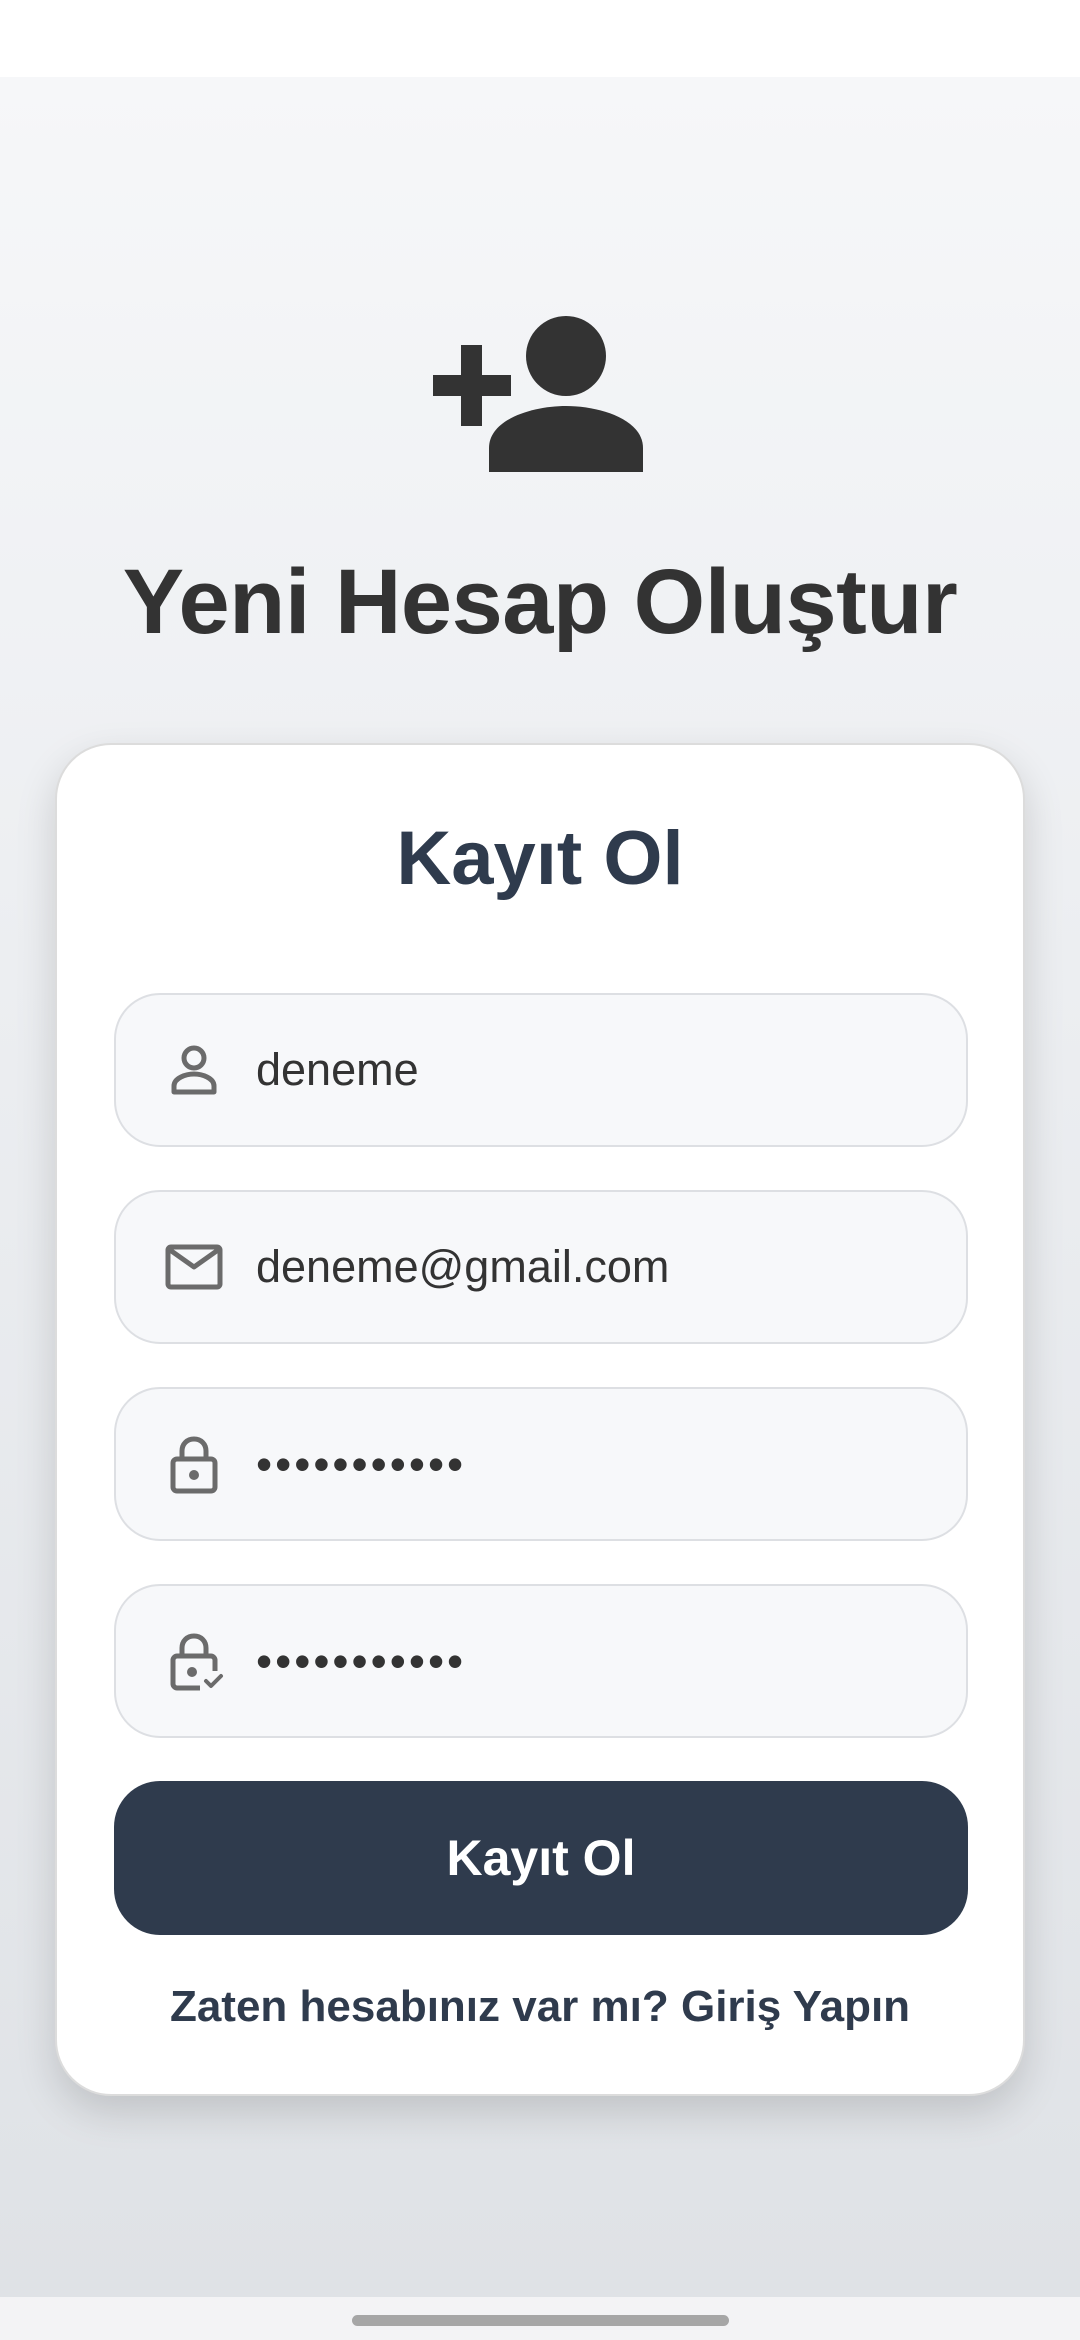  I want to click on page-title: Yeni Hesap Oluştur, so click(540, 602).